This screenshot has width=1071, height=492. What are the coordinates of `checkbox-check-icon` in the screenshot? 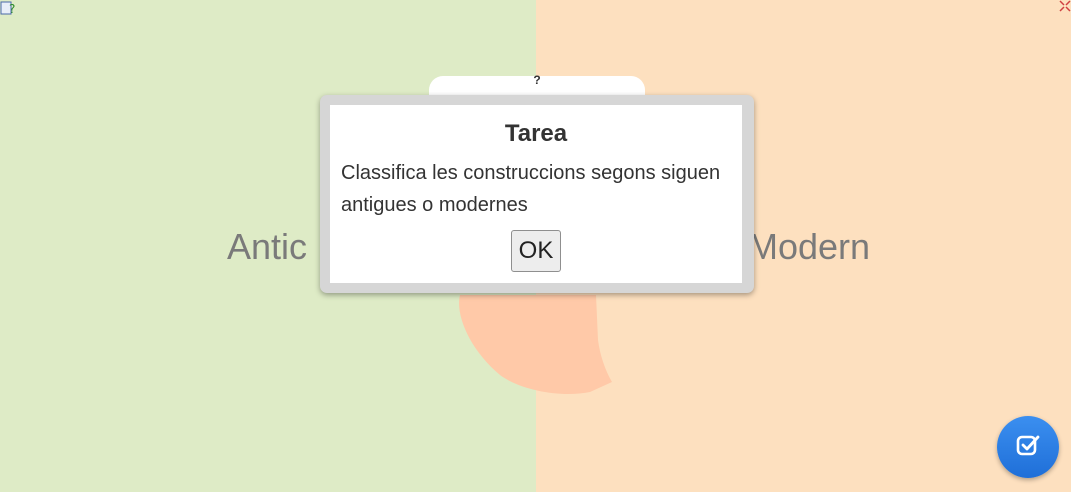 It's located at (1028, 445).